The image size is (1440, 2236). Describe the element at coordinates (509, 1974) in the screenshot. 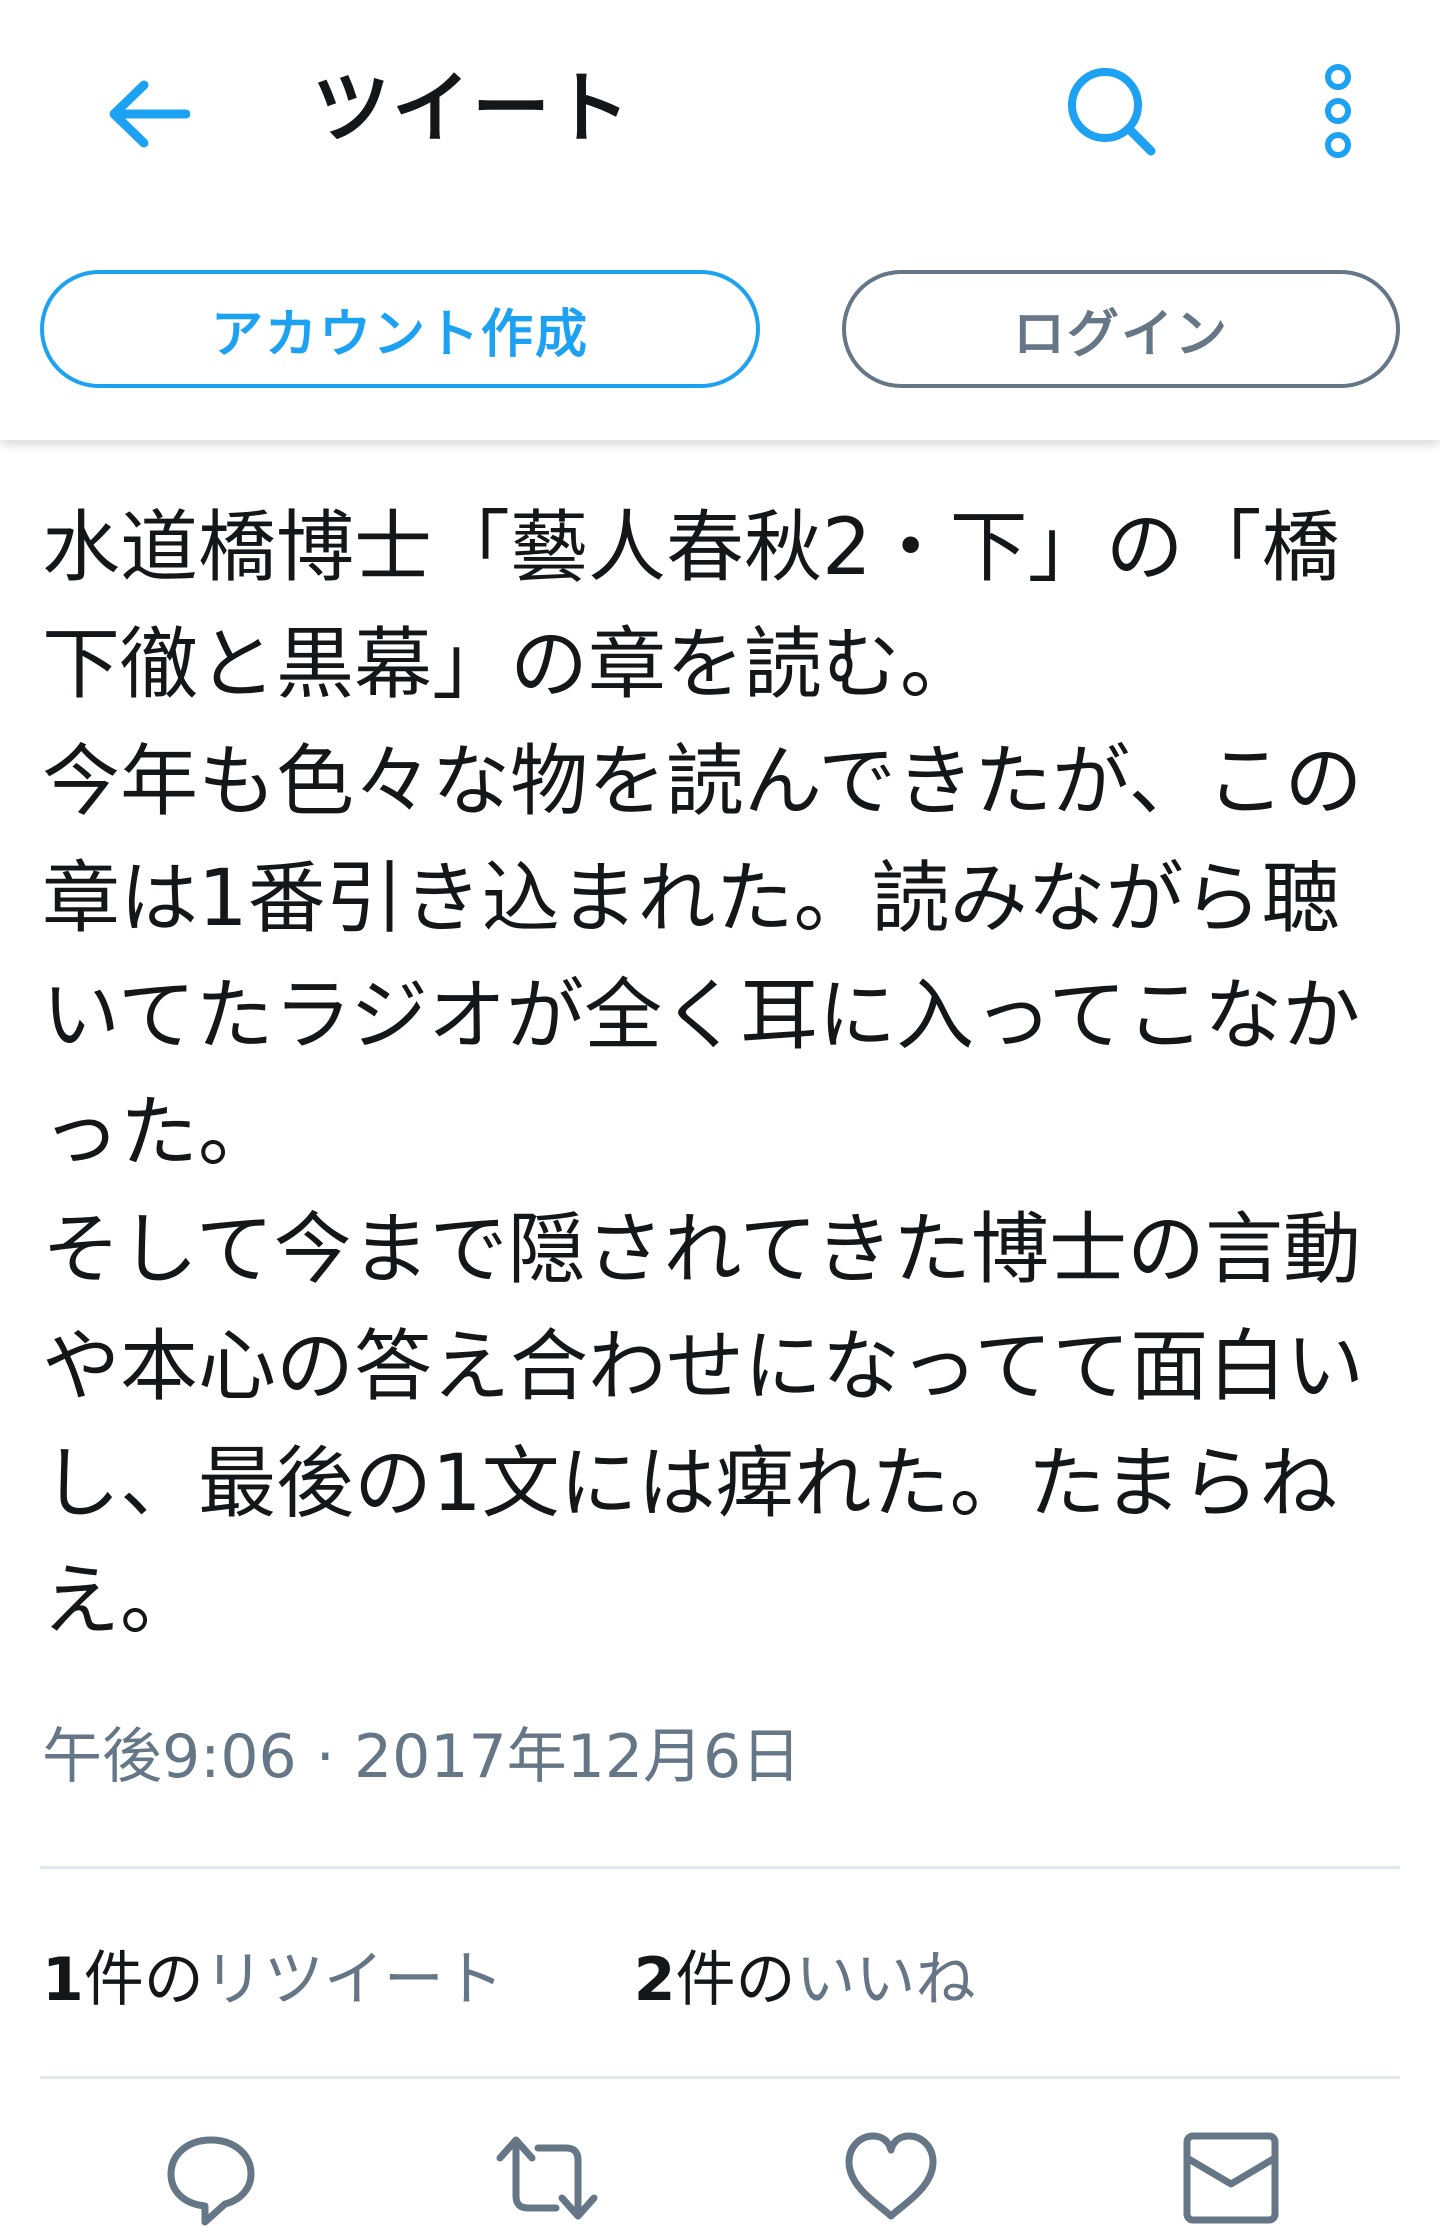

I see `tweet-stats: 1 件の リツイート 2 件の いいね` at that location.